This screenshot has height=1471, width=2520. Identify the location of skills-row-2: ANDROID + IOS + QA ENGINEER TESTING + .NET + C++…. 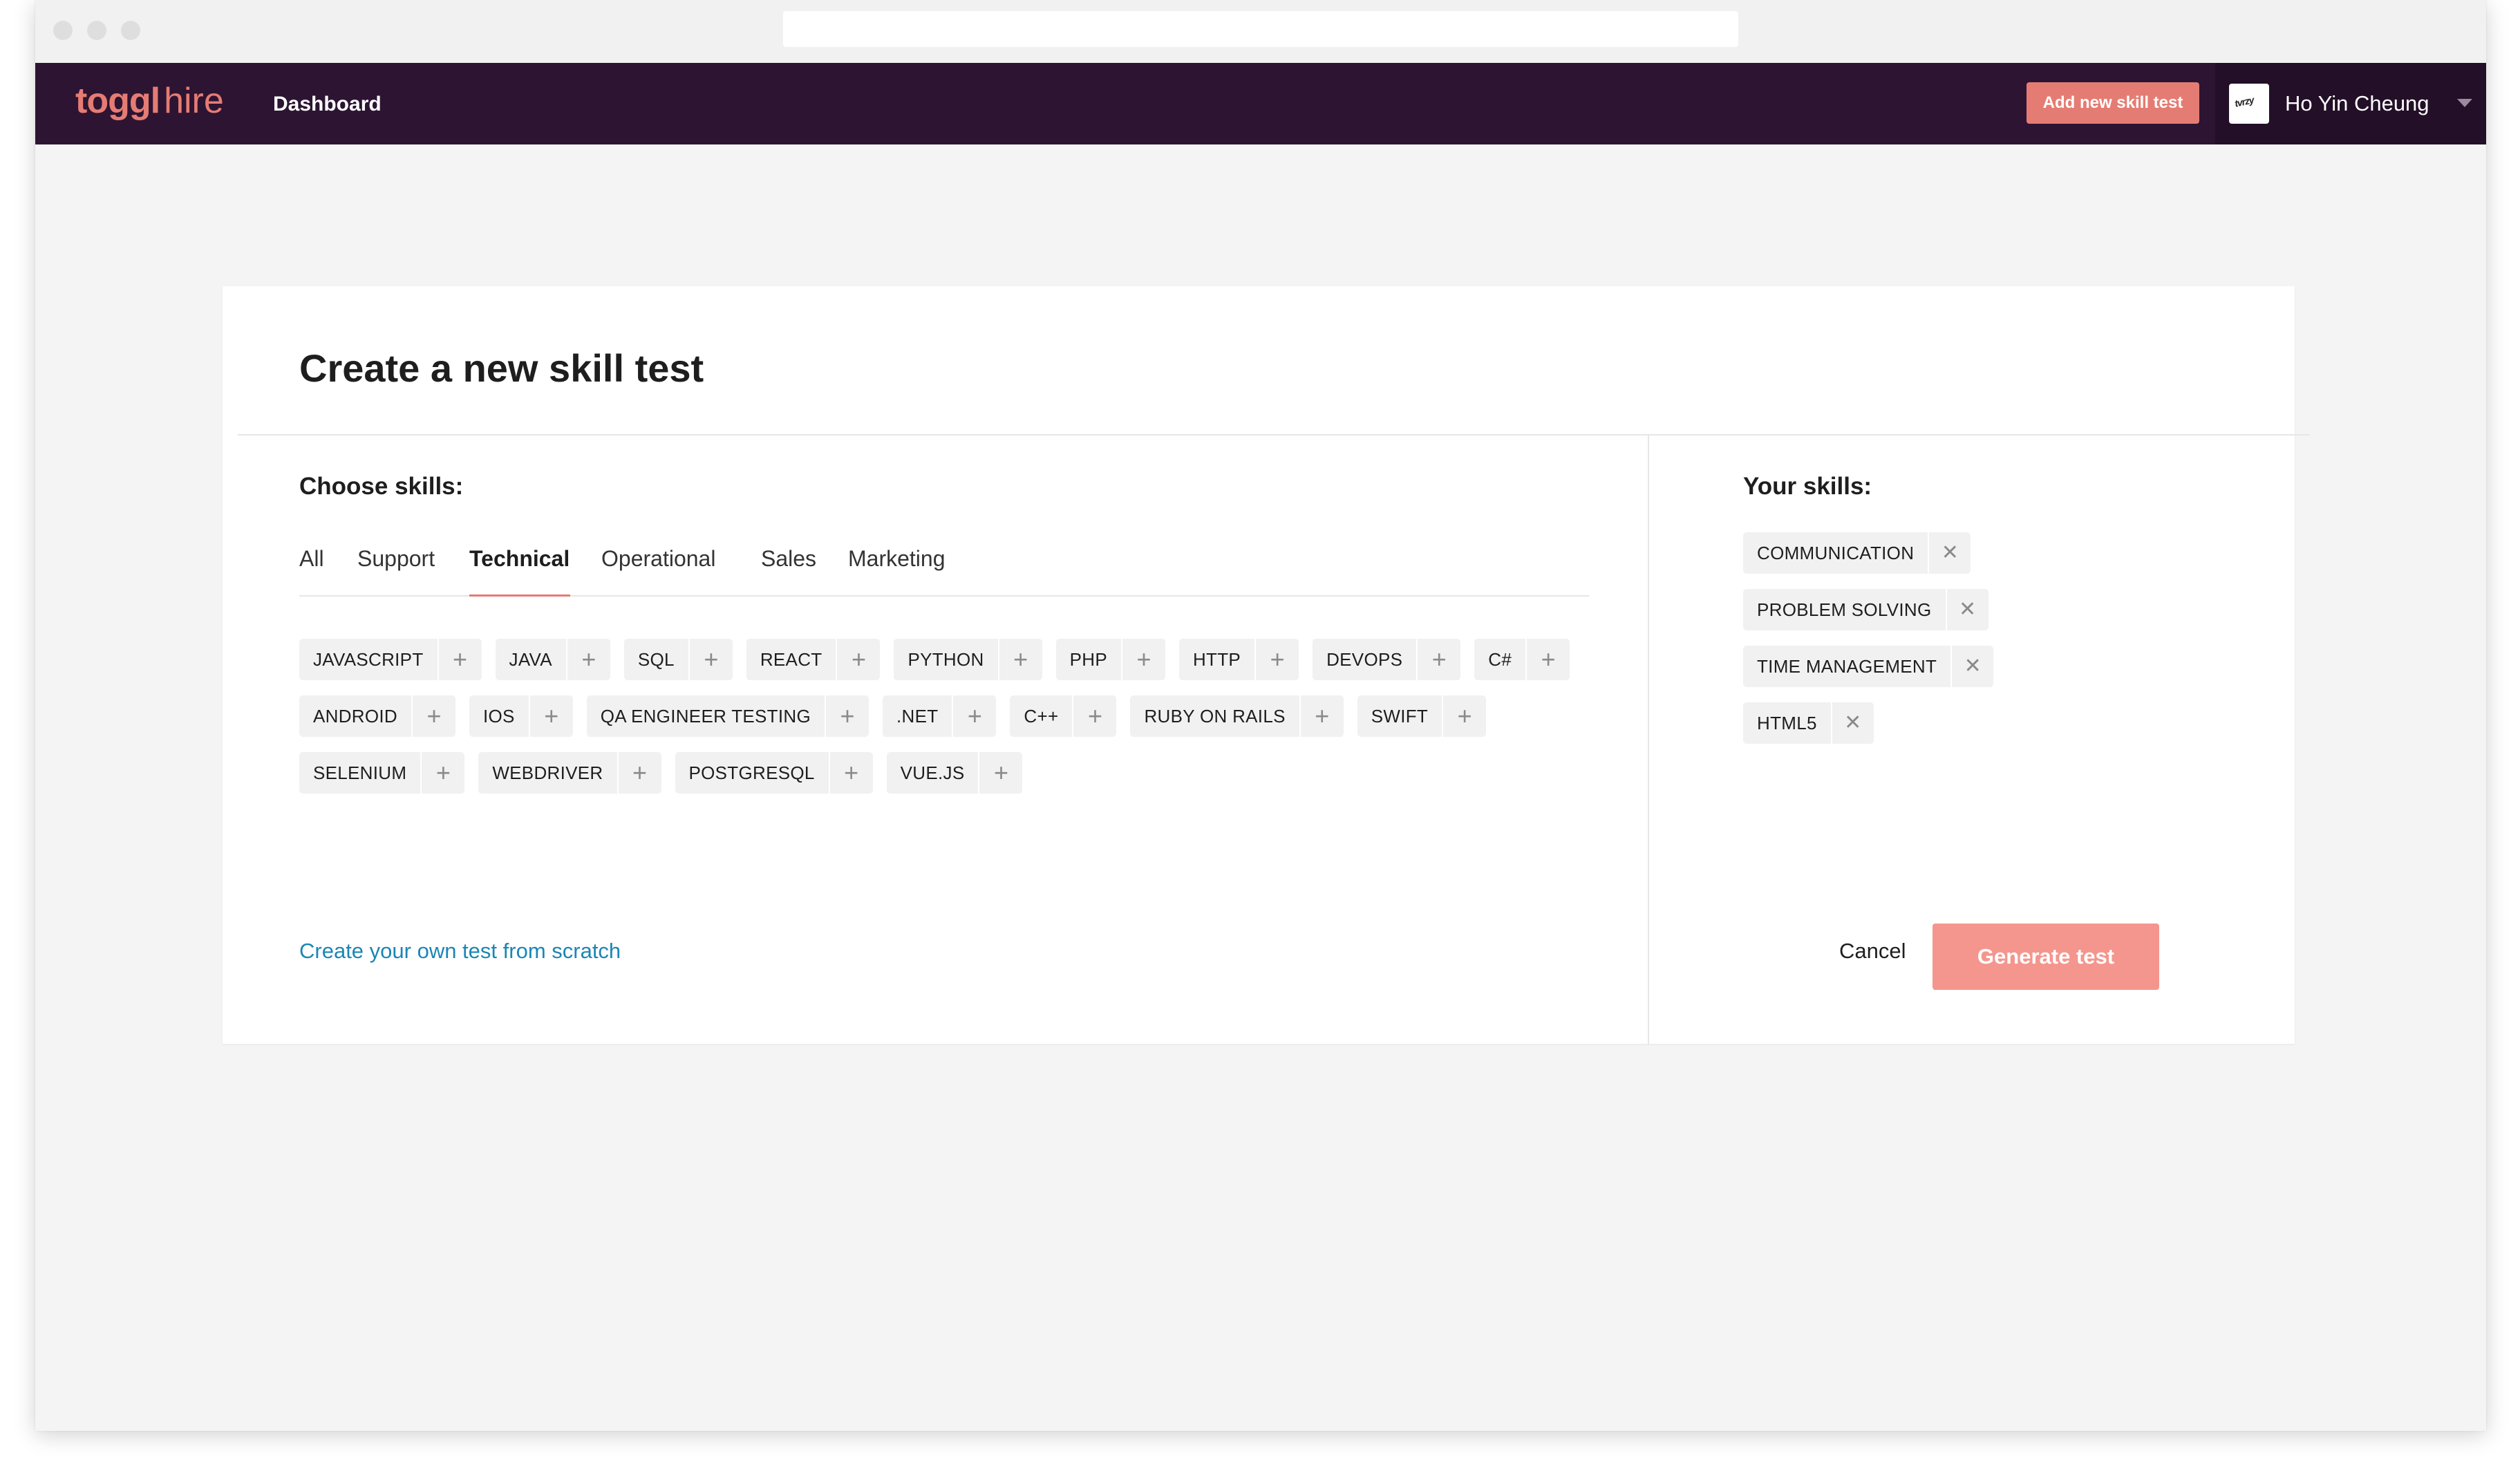
(900, 716).